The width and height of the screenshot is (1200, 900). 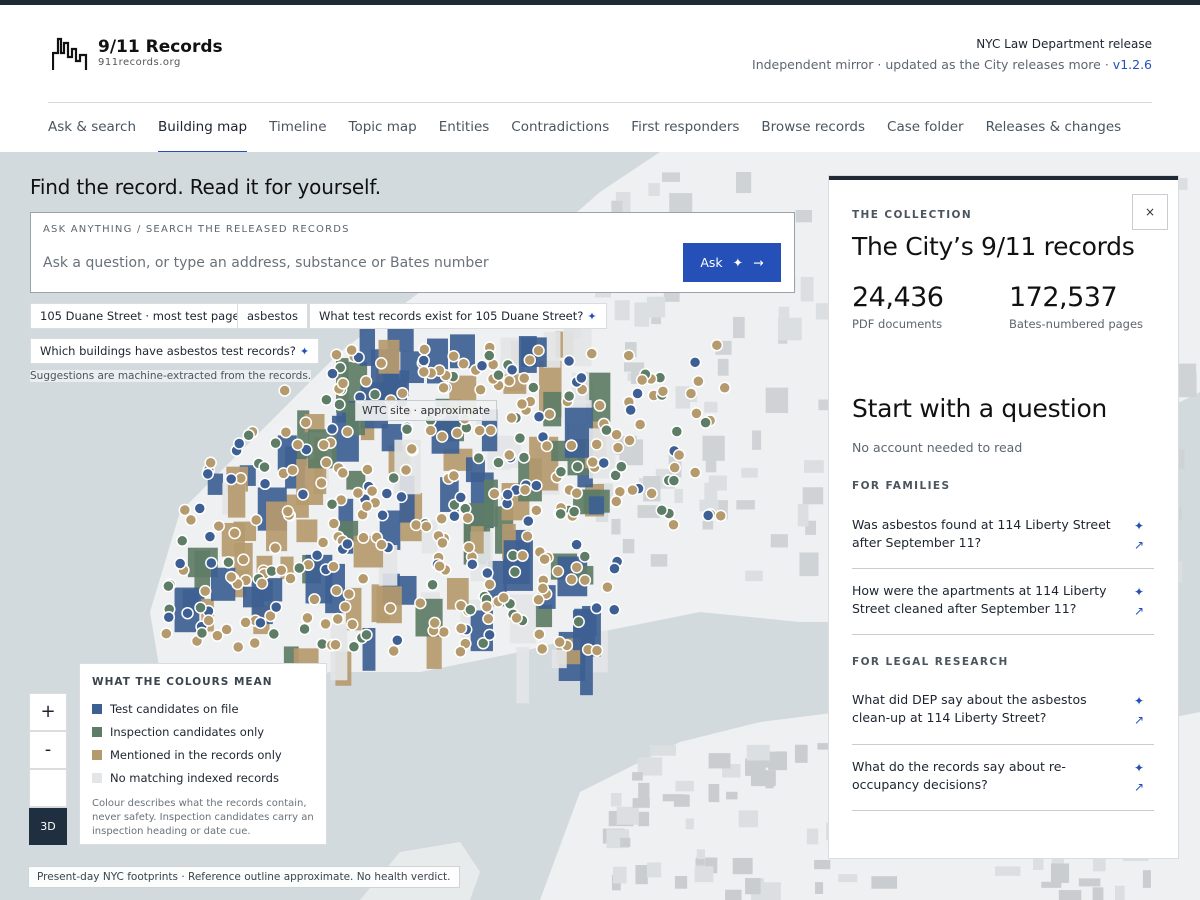 I want to click on close-panel-button: ×, so click(x=1150, y=212).